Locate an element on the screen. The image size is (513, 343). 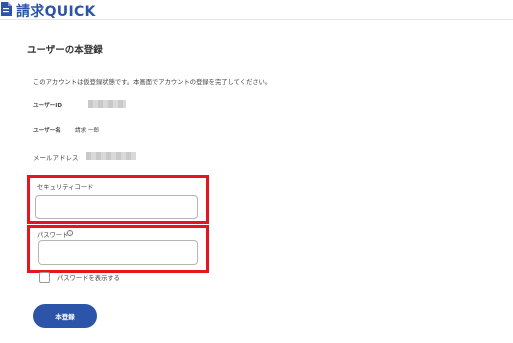
page-title: ユーザーの本登録 is located at coordinates (65, 50).